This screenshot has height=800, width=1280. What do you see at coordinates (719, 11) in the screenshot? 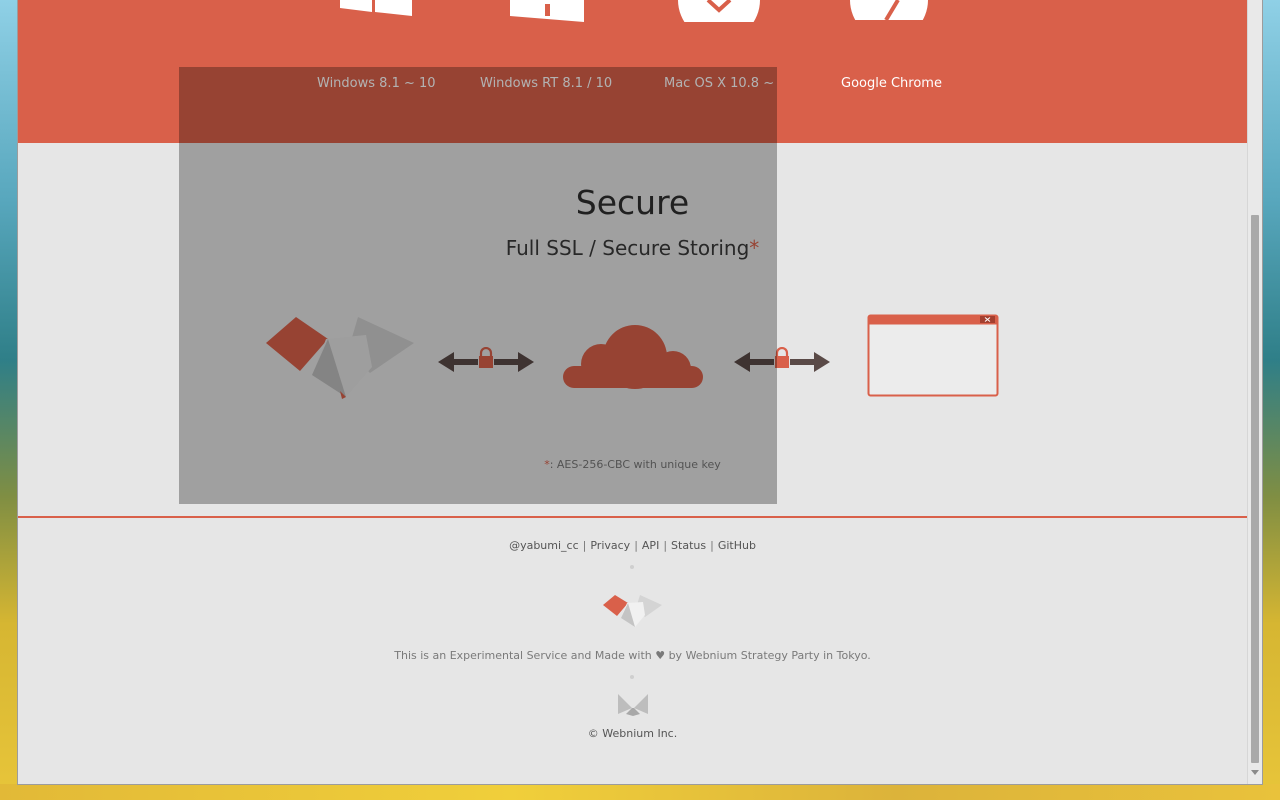
I see `mac-os-x-icon` at bounding box center [719, 11].